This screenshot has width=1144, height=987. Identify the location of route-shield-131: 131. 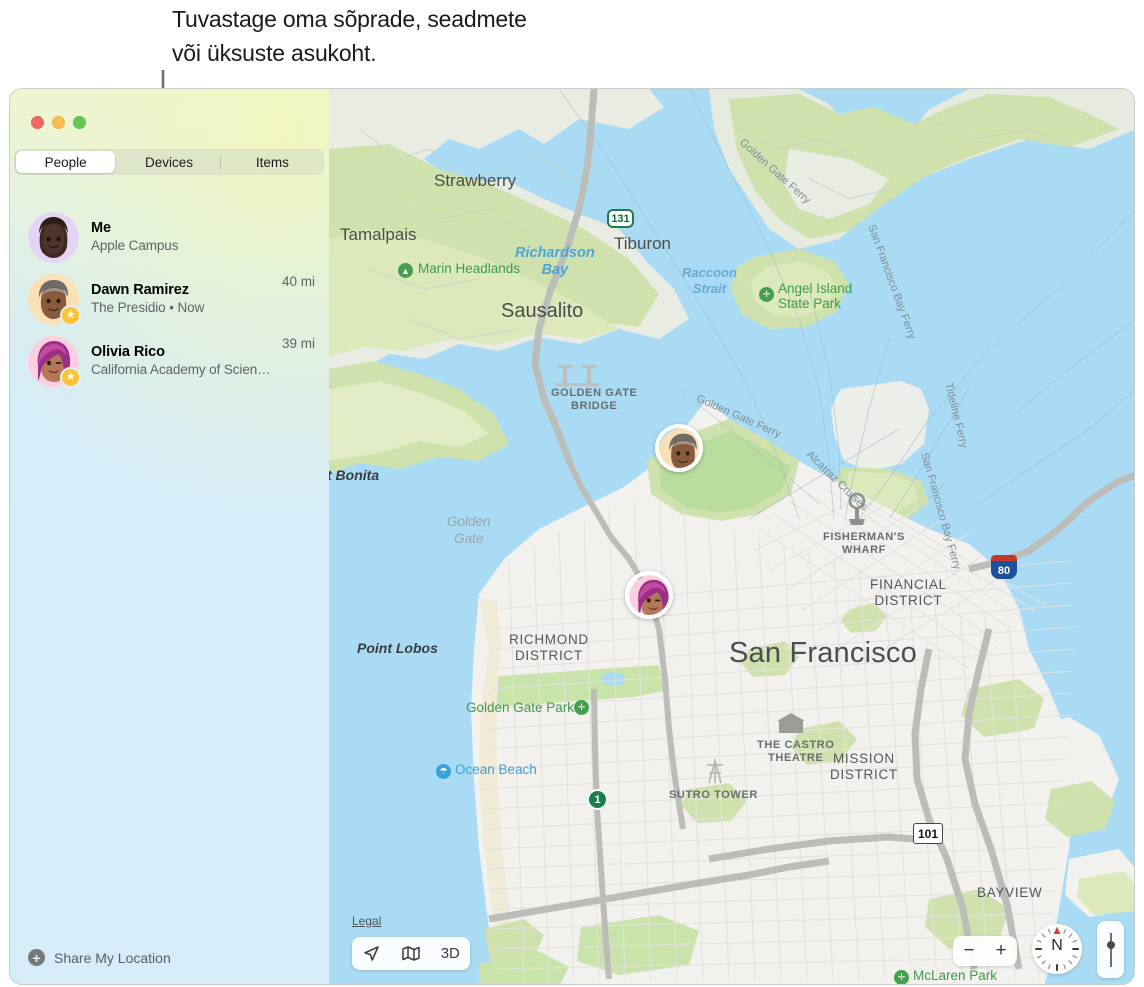
(620, 218).